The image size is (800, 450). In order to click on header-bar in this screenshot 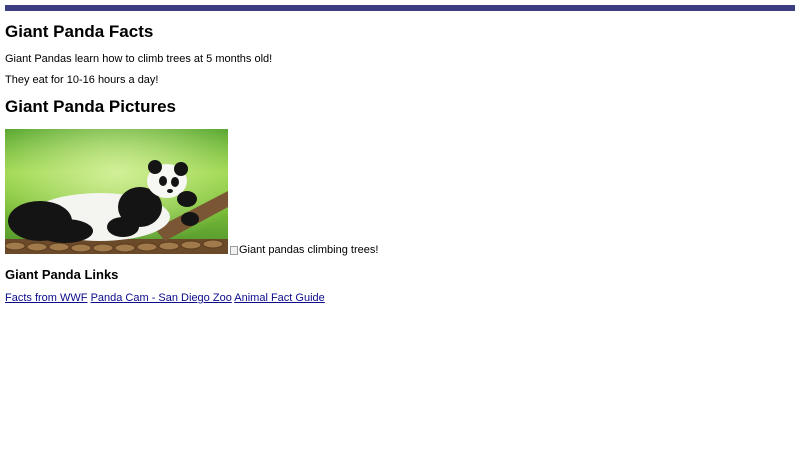, I will do `click(400, 8)`.